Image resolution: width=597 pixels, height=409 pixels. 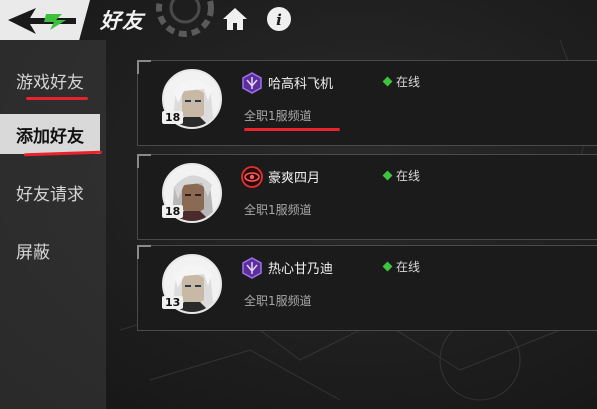 I want to click on svg-text: i, so click(x=279, y=20).